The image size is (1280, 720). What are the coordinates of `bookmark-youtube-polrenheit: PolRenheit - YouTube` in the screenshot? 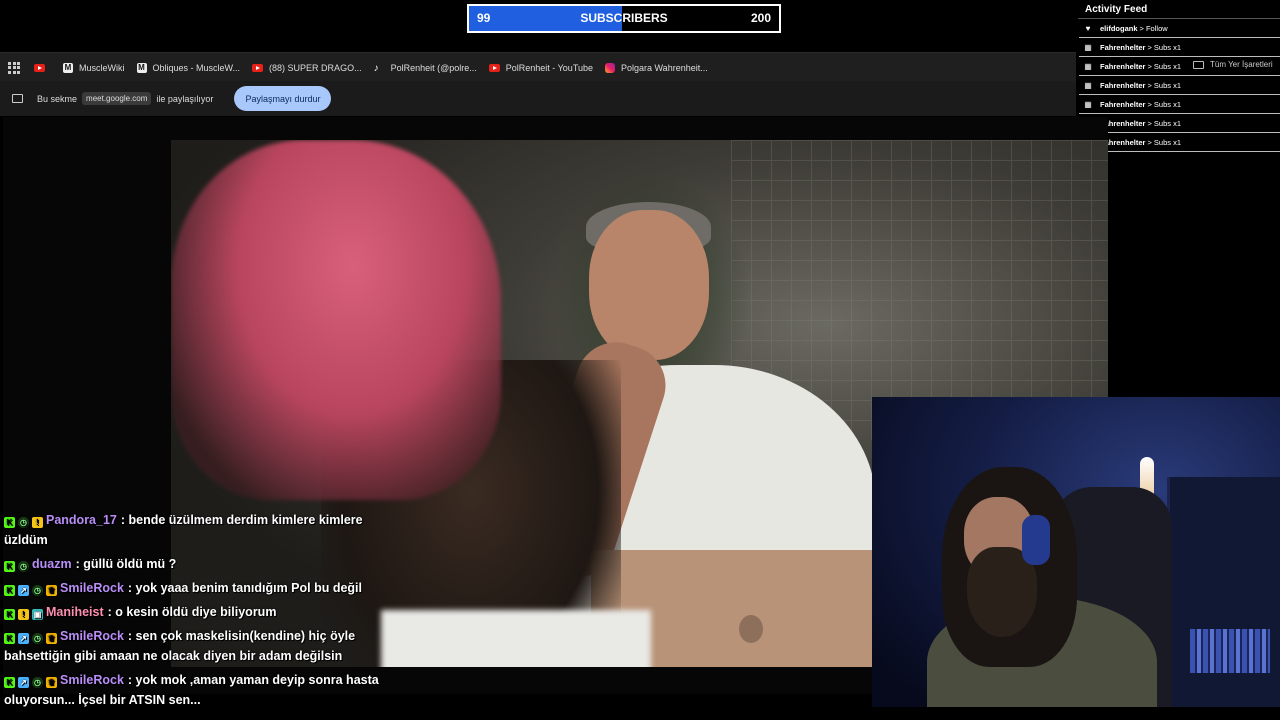 It's located at (540, 68).